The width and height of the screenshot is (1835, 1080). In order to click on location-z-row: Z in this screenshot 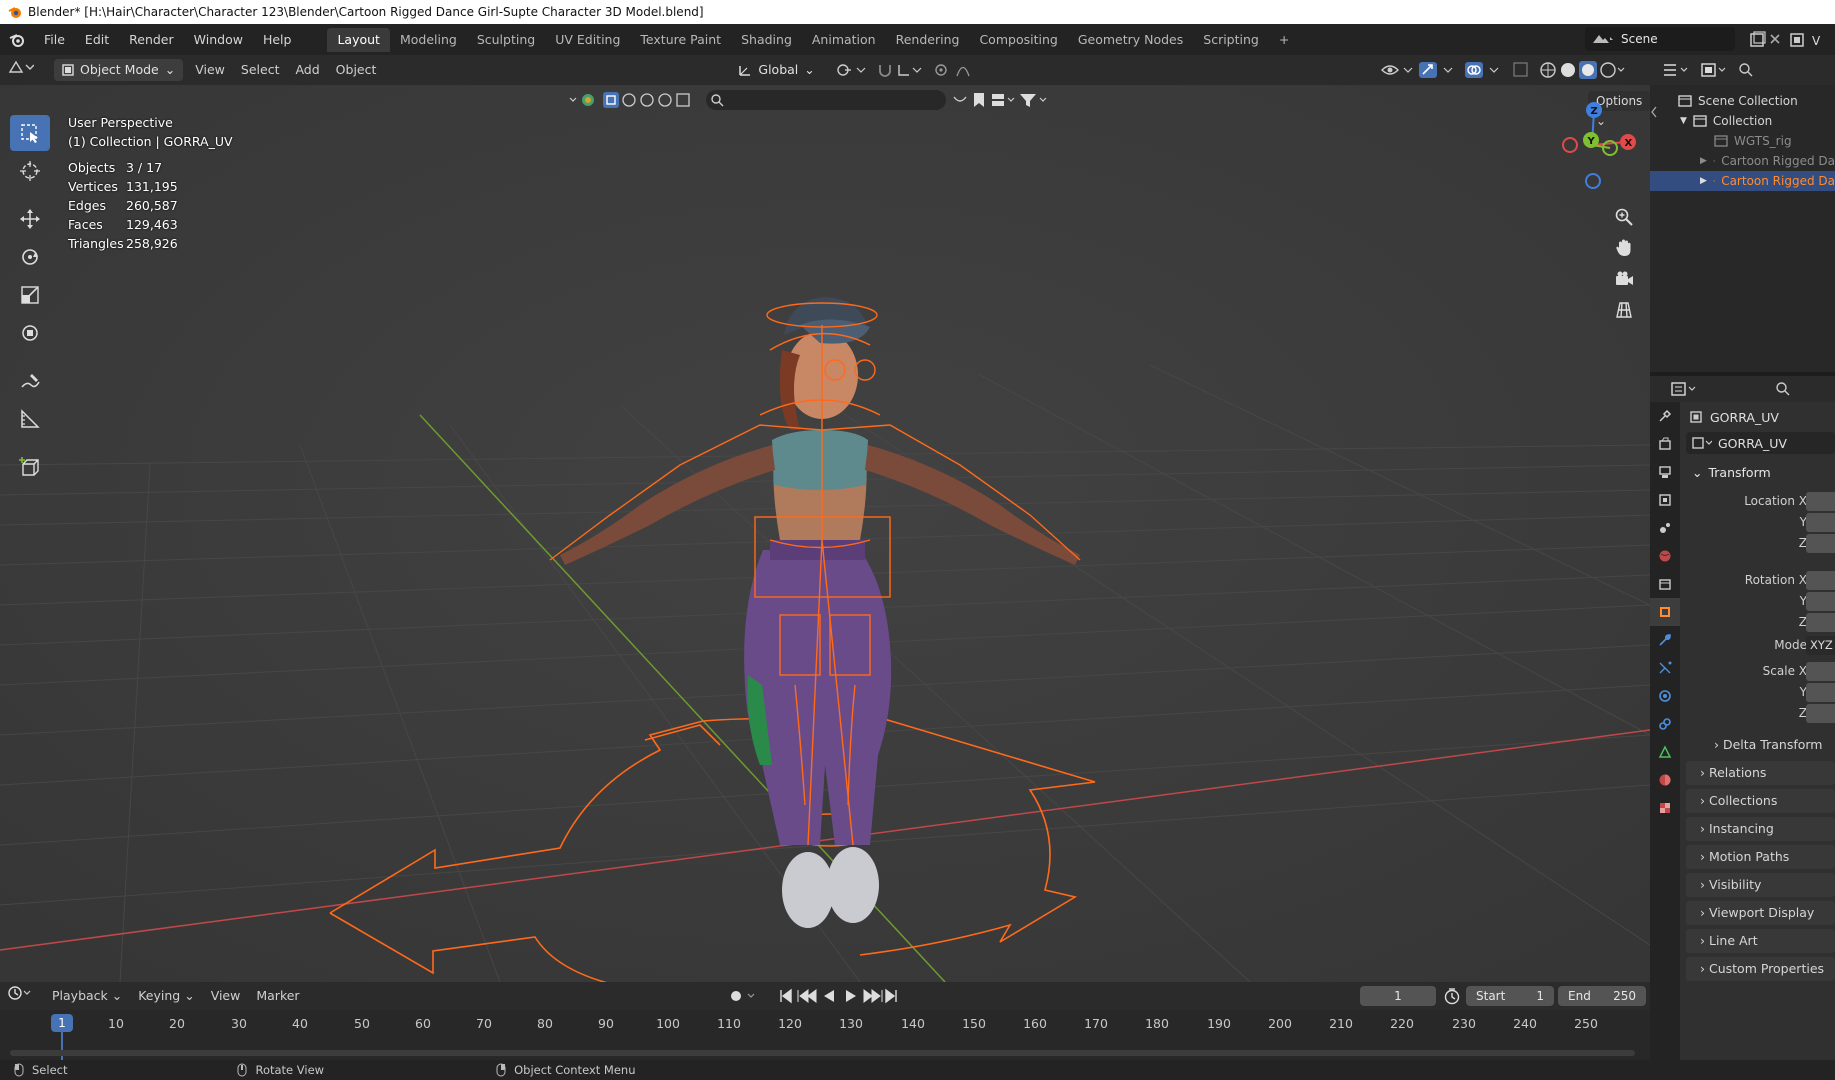, I will do `click(1757, 544)`.